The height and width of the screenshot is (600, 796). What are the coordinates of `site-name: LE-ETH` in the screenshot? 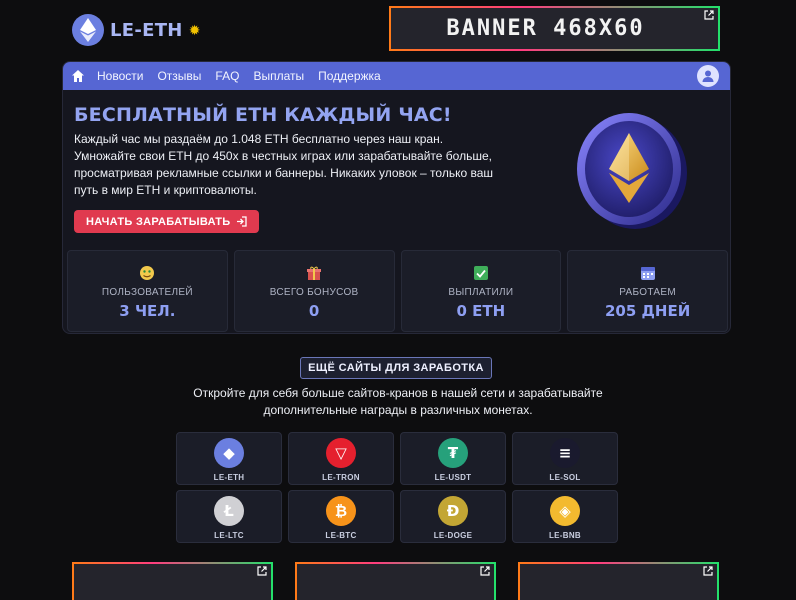 It's located at (229, 477).